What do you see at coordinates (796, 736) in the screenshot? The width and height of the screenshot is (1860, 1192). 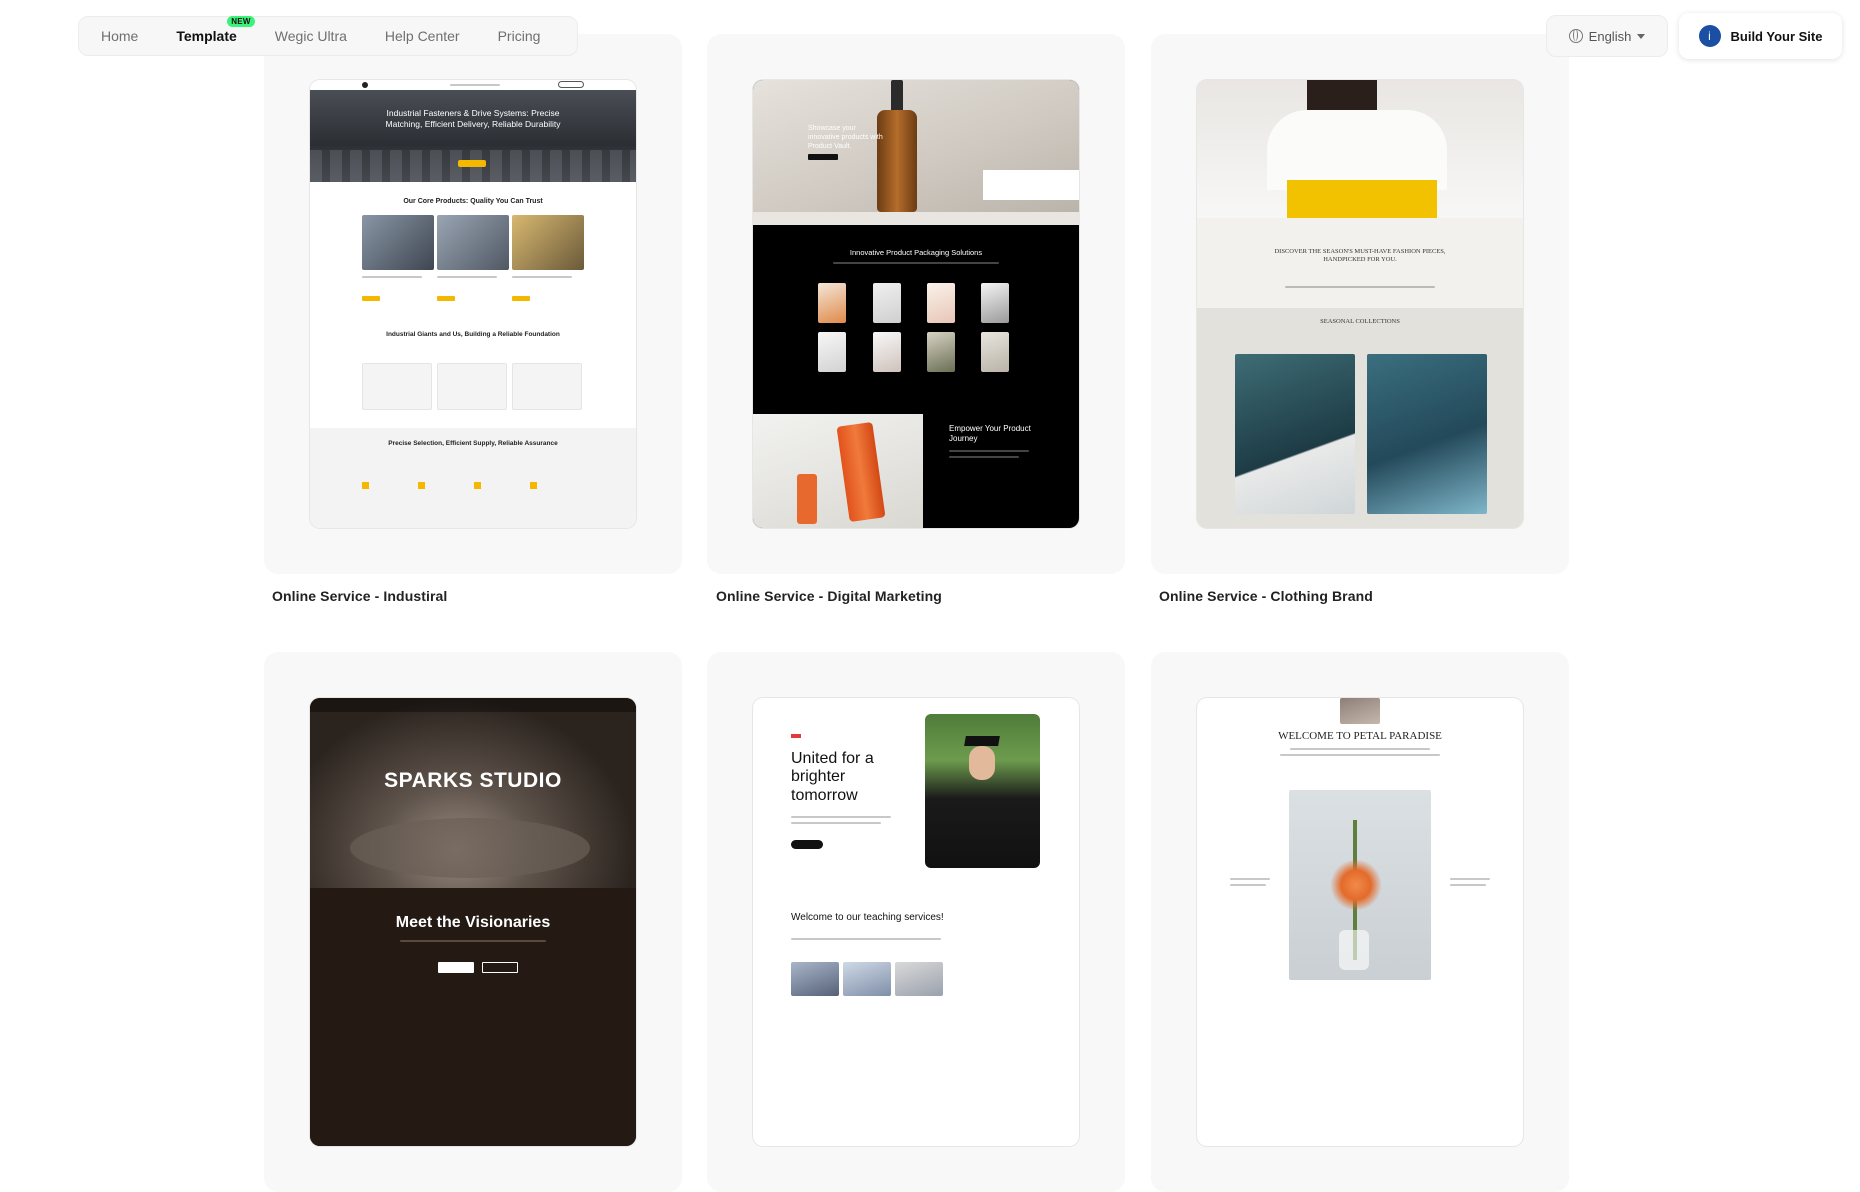 I see `thumb-tag` at bounding box center [796, 736].